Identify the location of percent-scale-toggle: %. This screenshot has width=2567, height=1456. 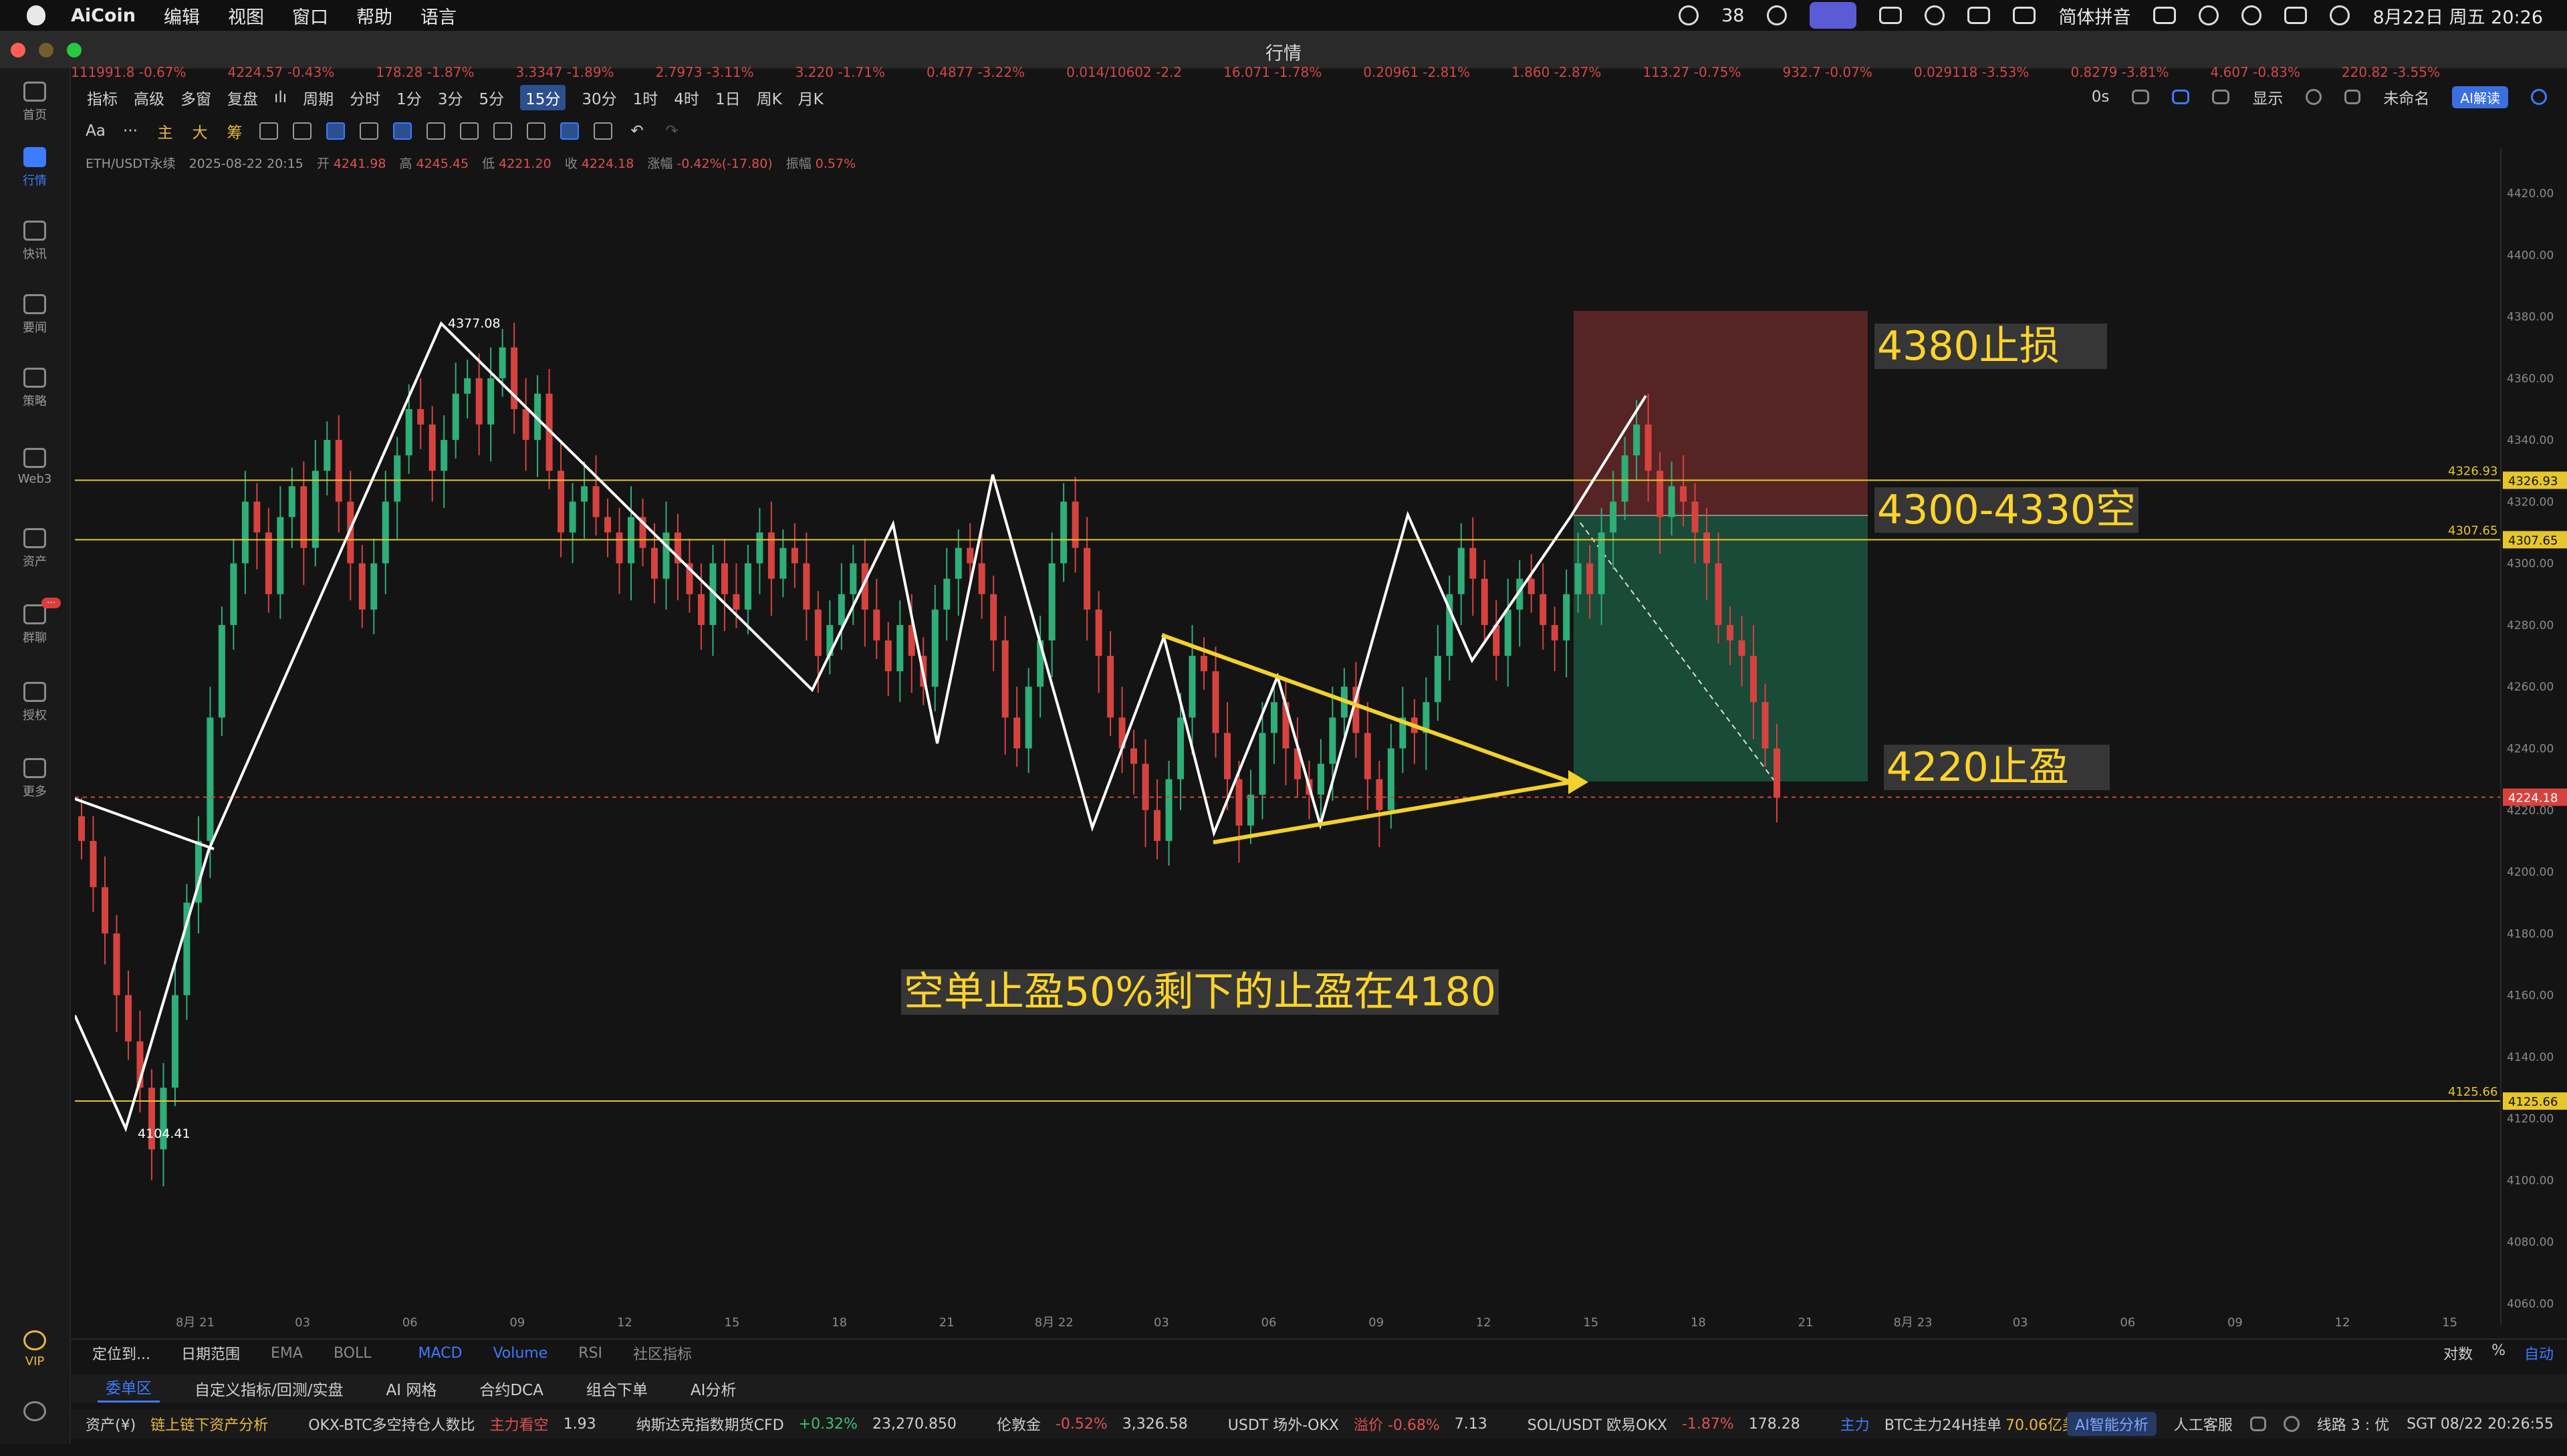
(2498, 1353).